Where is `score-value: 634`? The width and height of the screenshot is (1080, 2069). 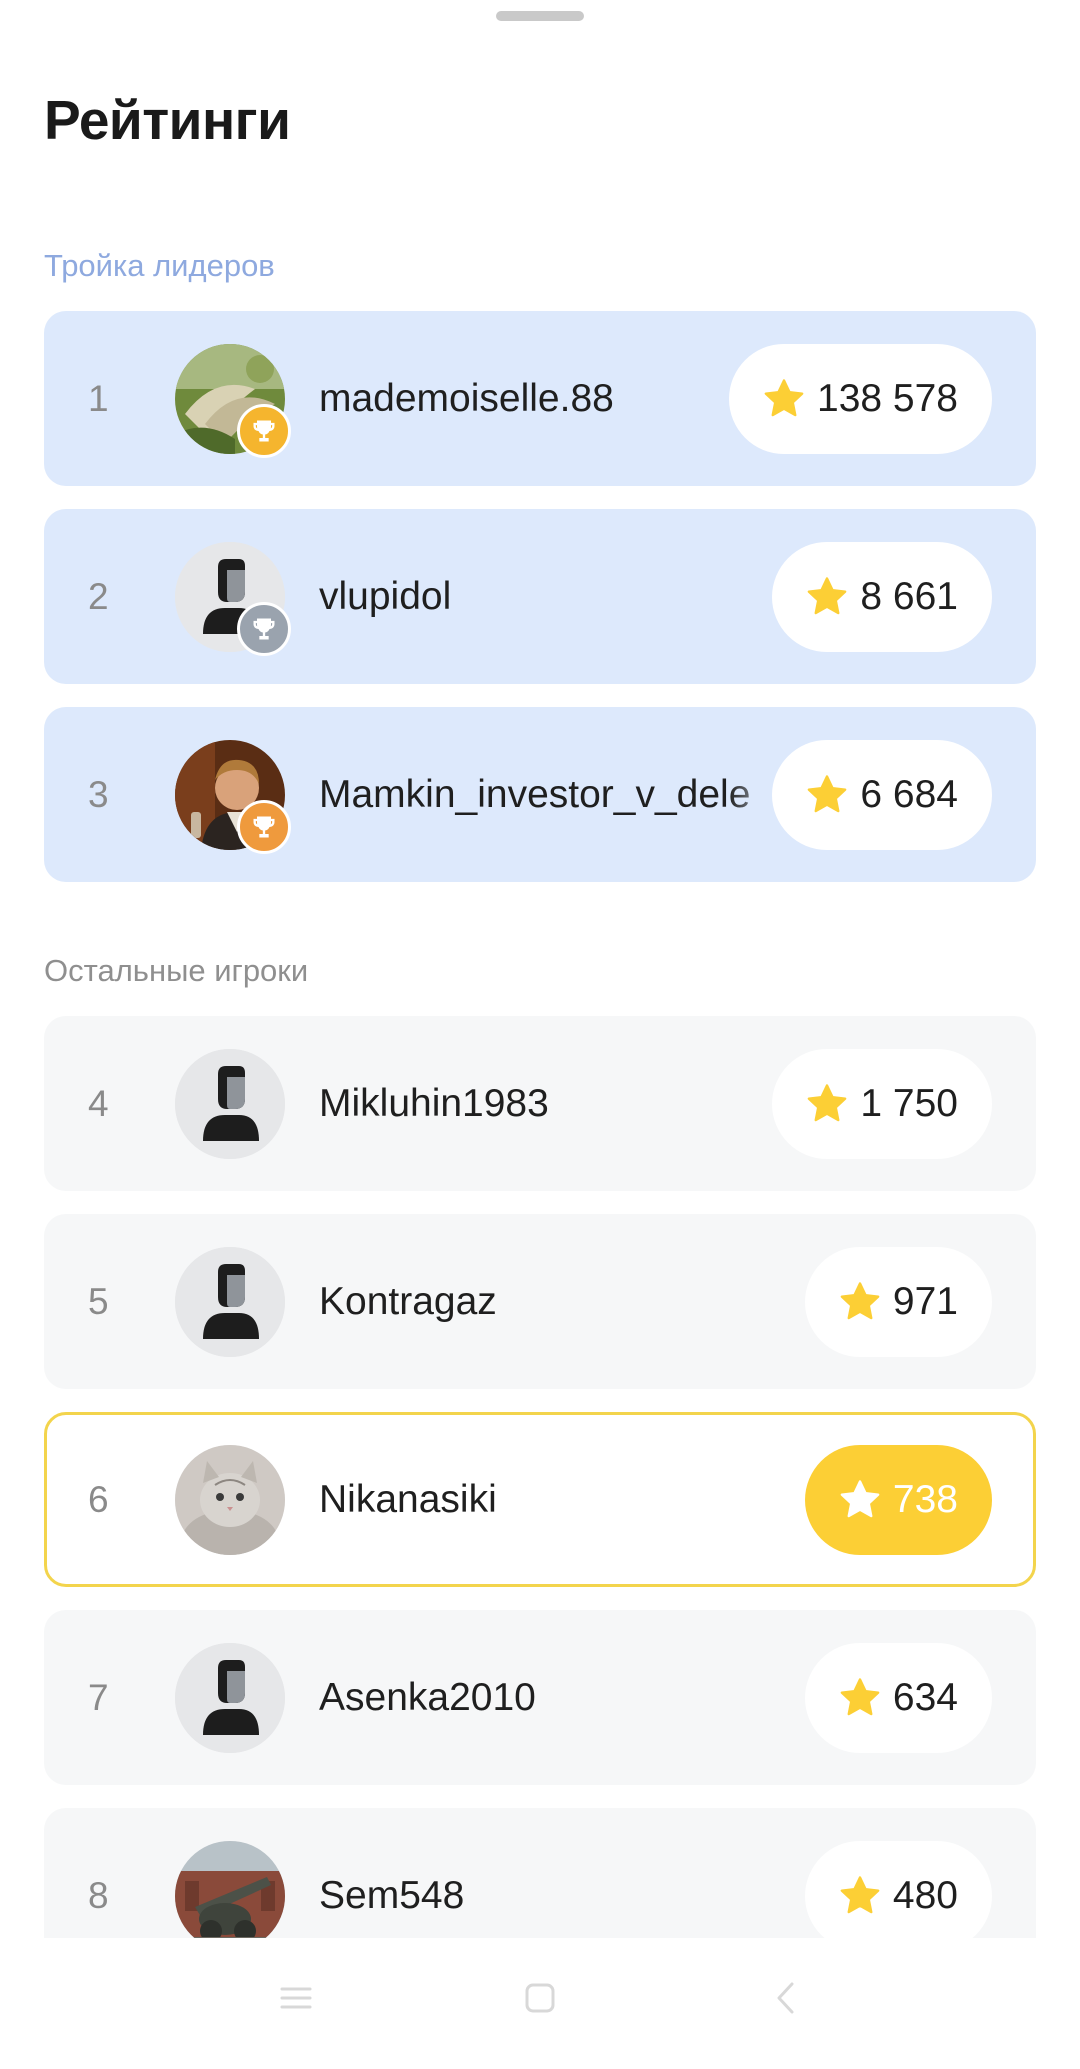 score-value: 634 is located at coordinates (925, 1697).